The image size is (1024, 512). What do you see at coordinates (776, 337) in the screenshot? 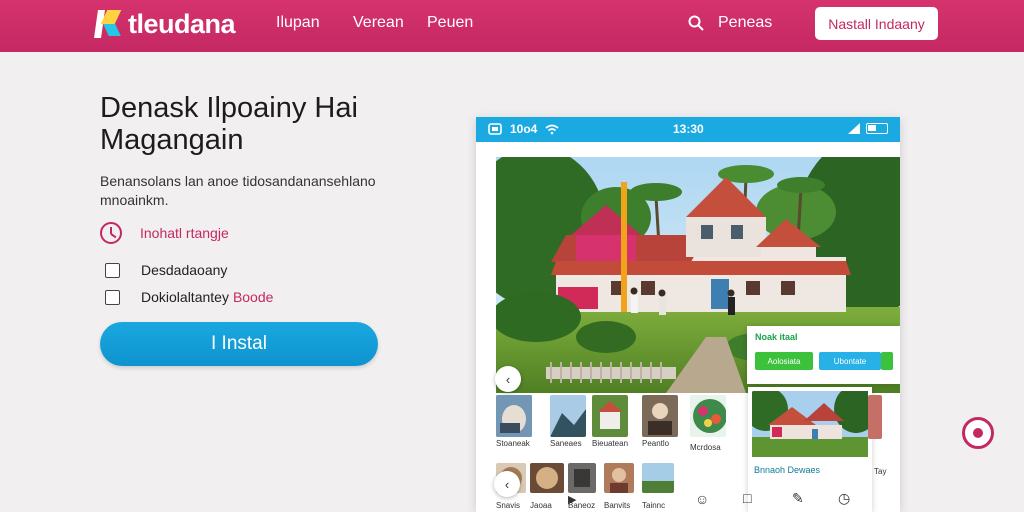
I see `overlay-title: Noak itaal` at bounding box center [776, 337].